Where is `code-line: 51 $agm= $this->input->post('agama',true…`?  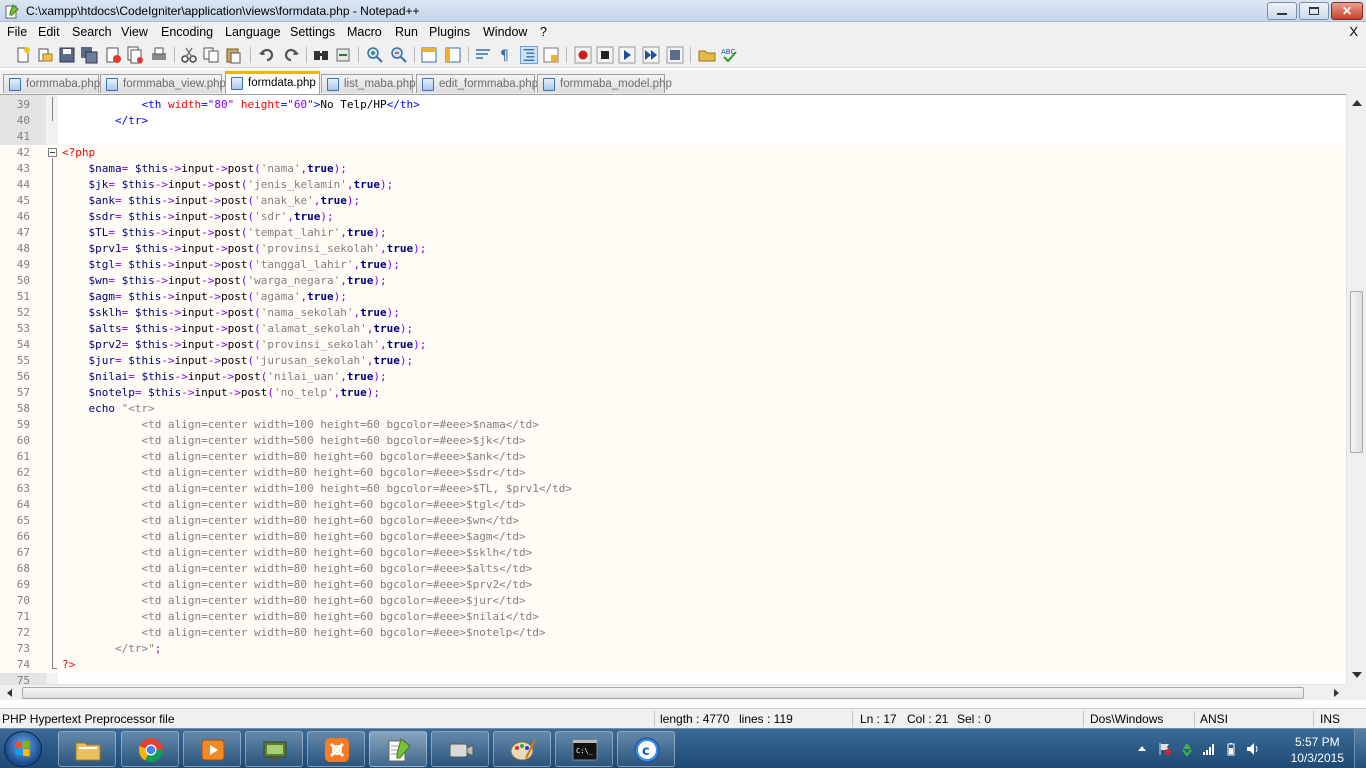 code-line: 51 $agm= $this->input->post('agama',true… is located at coordinates (673, 297).